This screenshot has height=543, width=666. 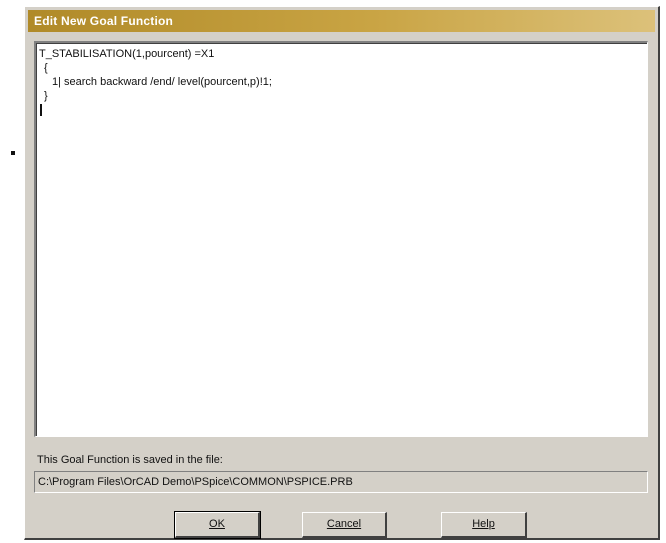 I want to click on code-line-1: T_STABILISATION(1,pourcent) =X1, so click(x=127, y=54).